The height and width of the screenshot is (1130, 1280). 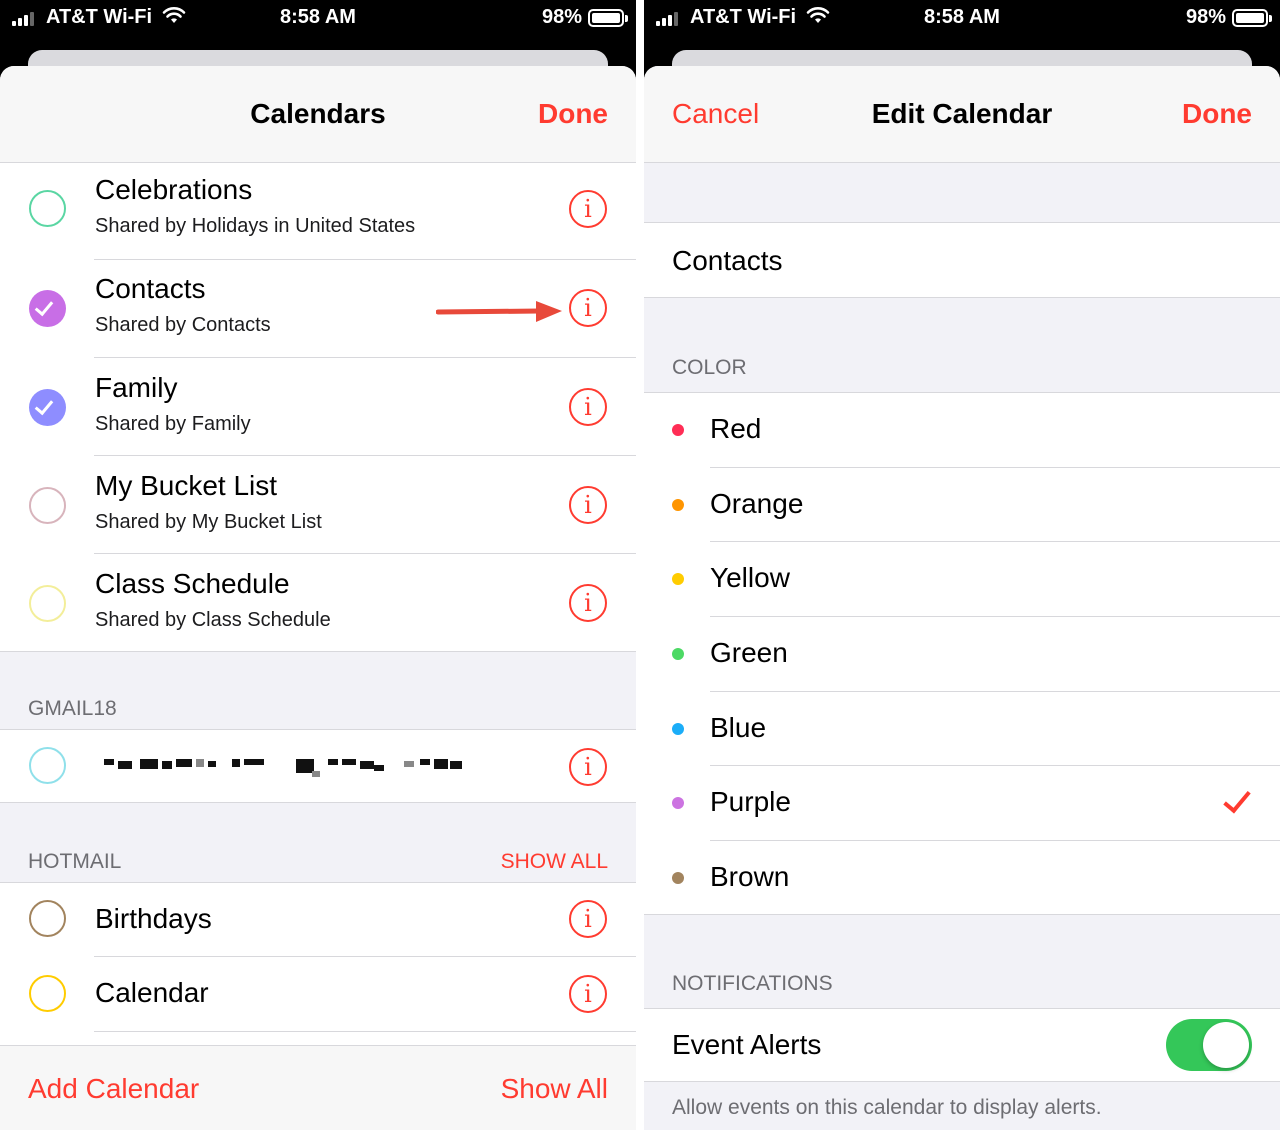 I want to click on row-divider, so click(x=365, y=1031).